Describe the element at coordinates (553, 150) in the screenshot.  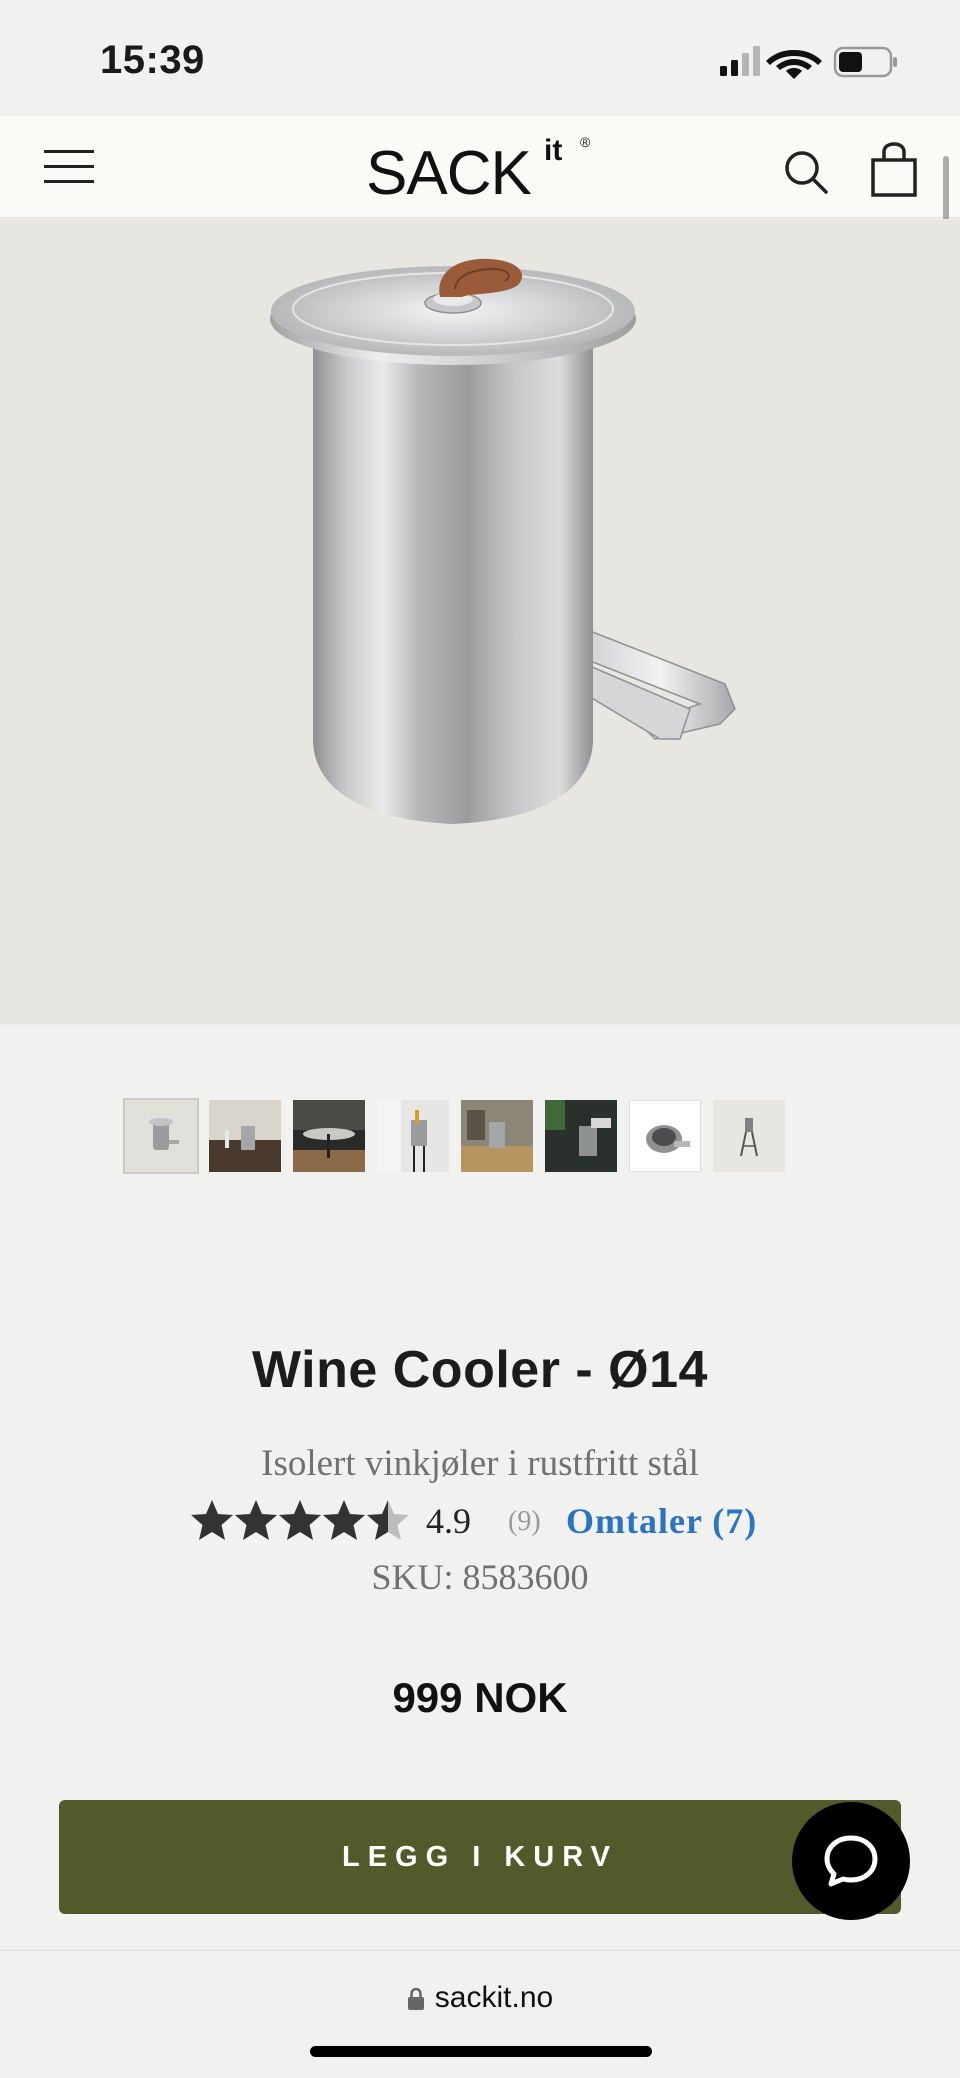
I see `logo-superscript: it` at that location.